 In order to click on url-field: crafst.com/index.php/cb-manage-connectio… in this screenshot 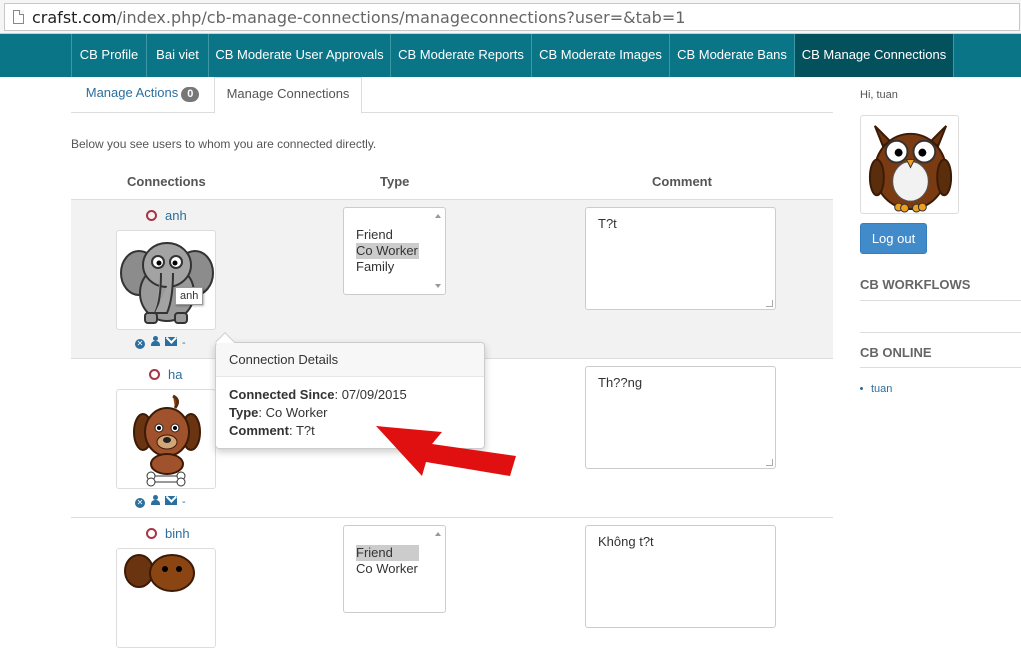, I will do `click(512, 17)`.